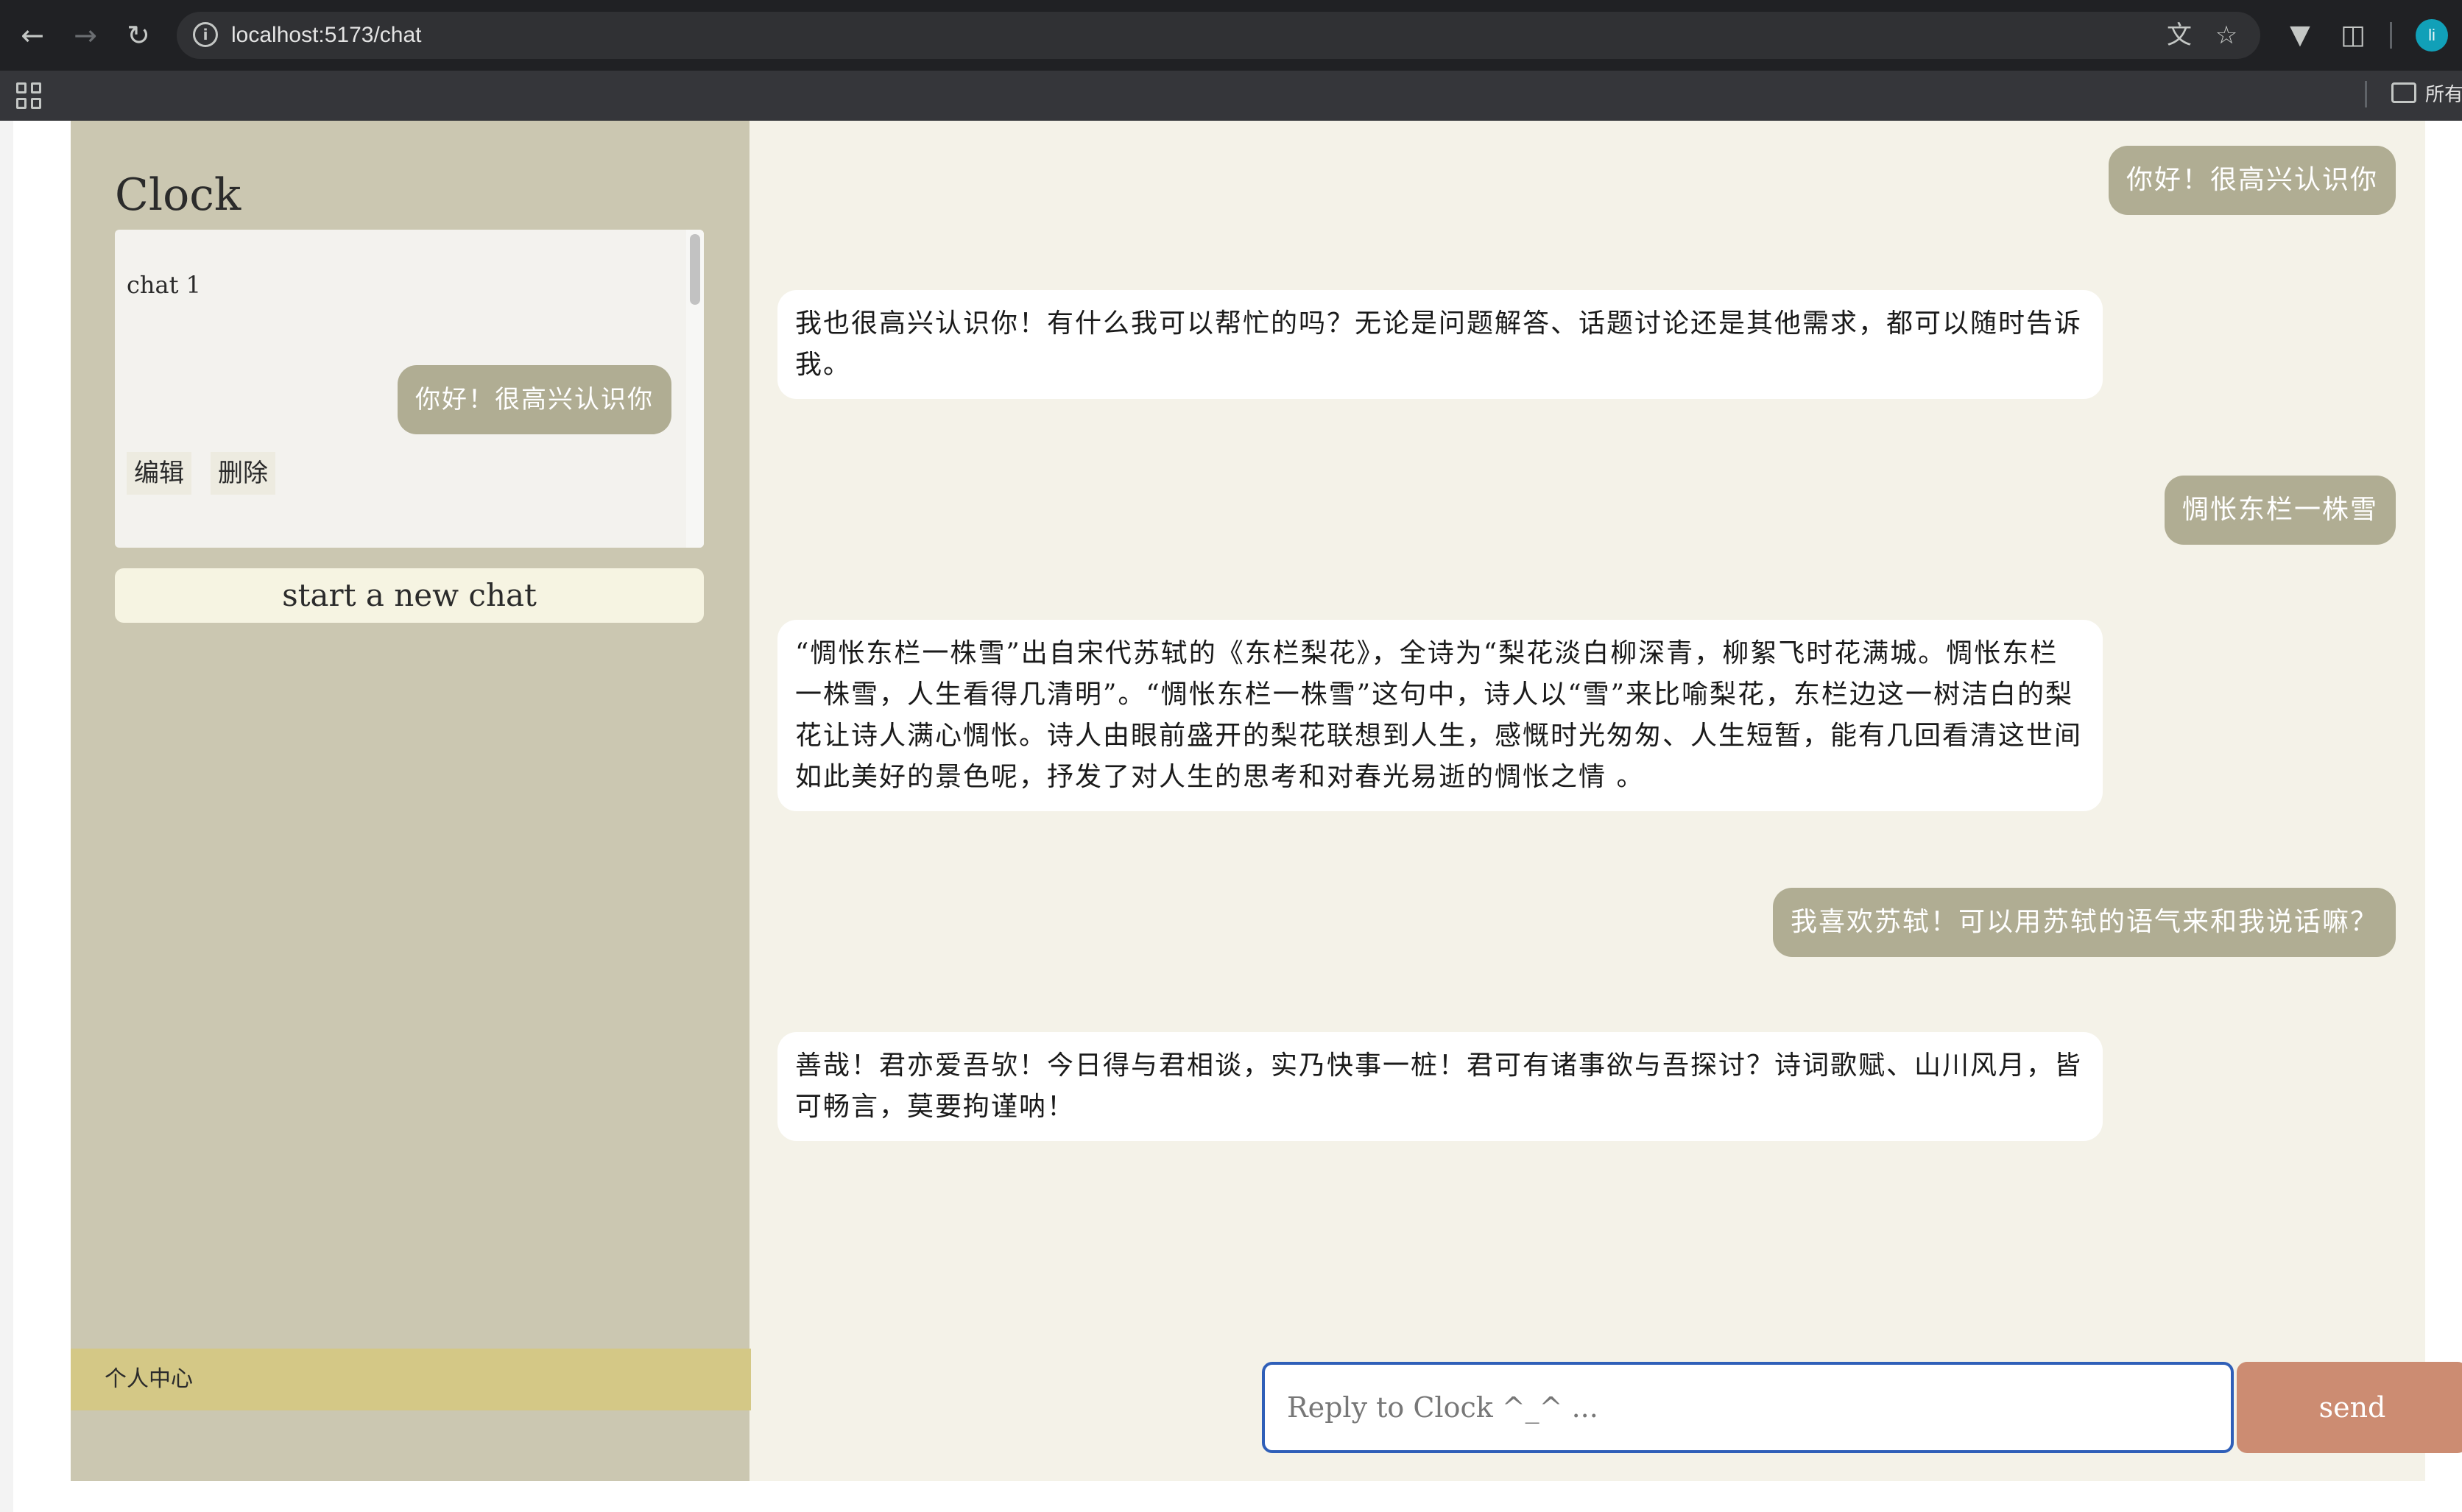 This screenshot has height=1512, width=2462. What do you see at coordinates (86, 35) in the screenshot?
I see `forward-icon: →` at bounding box center [86, 35].